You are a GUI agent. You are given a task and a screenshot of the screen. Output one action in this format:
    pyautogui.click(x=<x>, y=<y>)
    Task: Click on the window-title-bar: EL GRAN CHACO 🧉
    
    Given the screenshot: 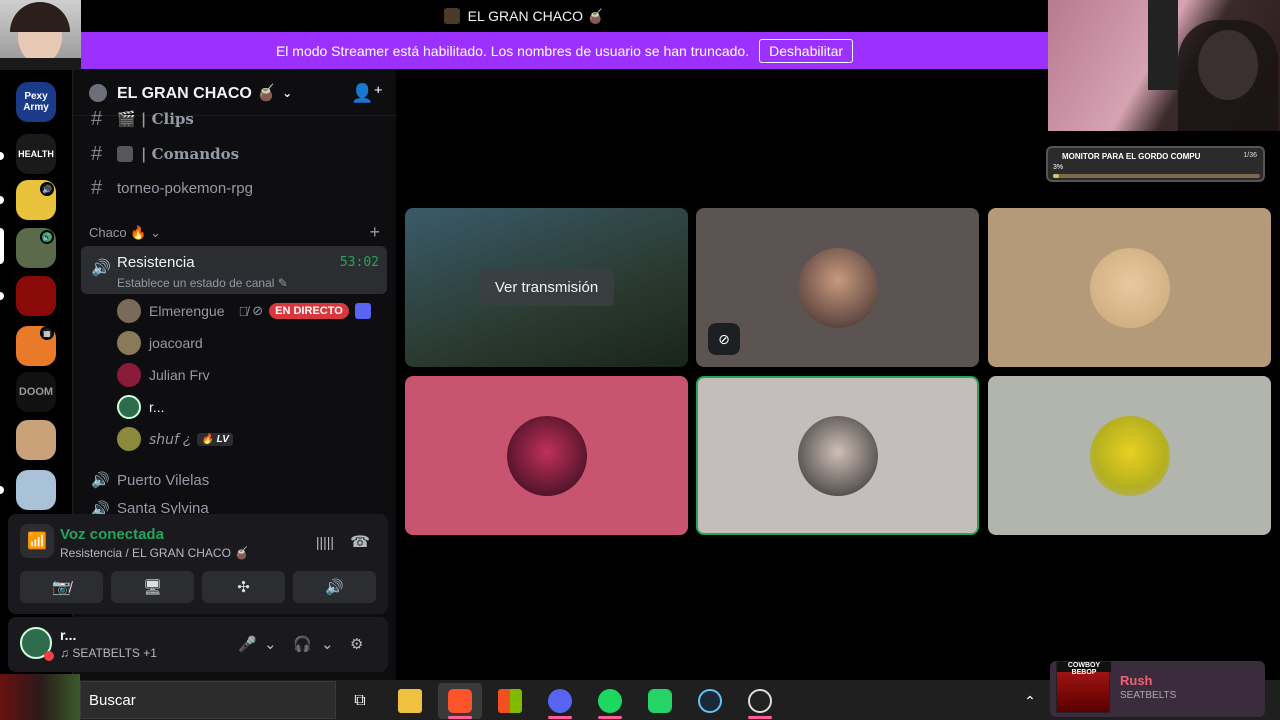 What is the action you would take?
    pyautogui.click(x=524, y=16)
    